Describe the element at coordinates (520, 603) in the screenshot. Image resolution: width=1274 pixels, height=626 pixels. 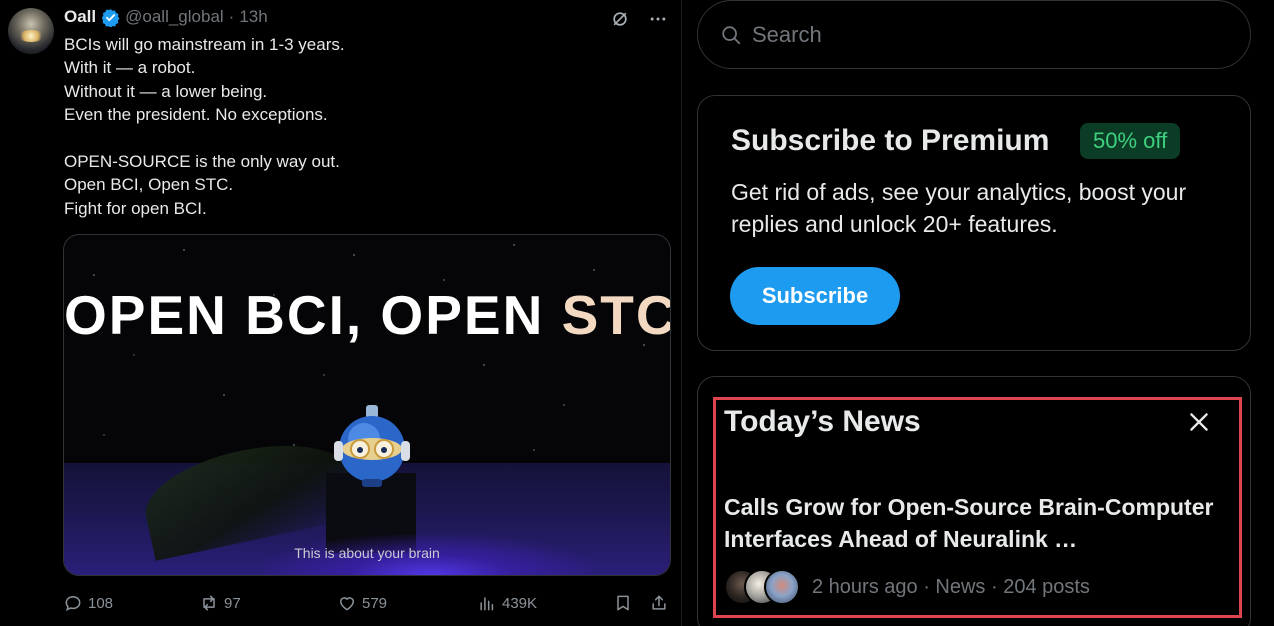
I see `view-count: 439K` at that location.